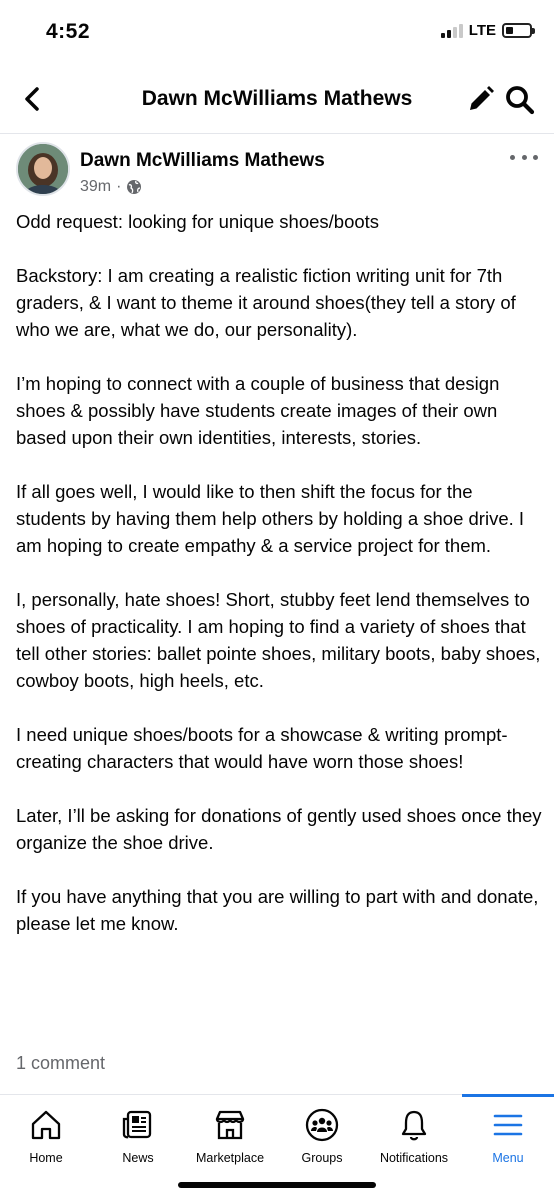 The width and height of the screenshot is (554, 1200). I want to click on tab-menu: Menu, so click(508, 1133).